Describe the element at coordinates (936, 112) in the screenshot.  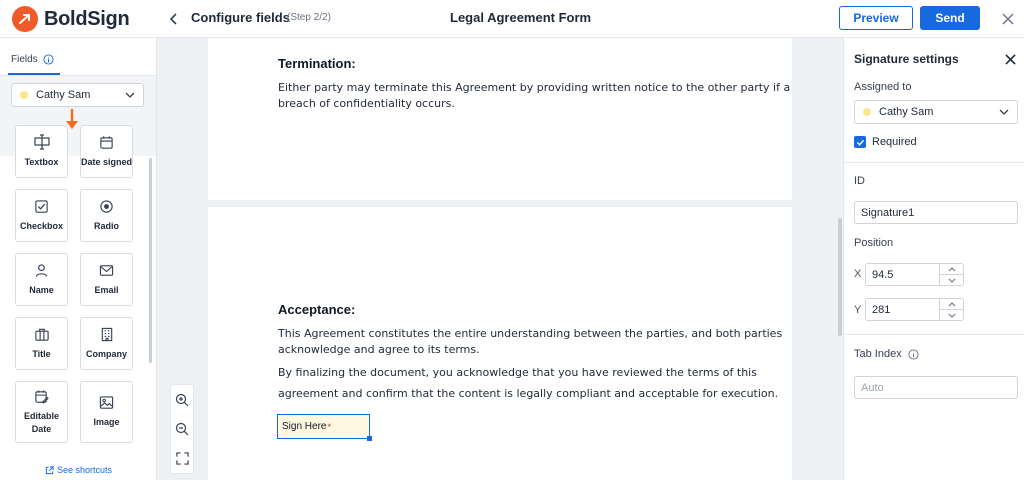
I see `assigned-to-select: Cathy Sam` at that location.